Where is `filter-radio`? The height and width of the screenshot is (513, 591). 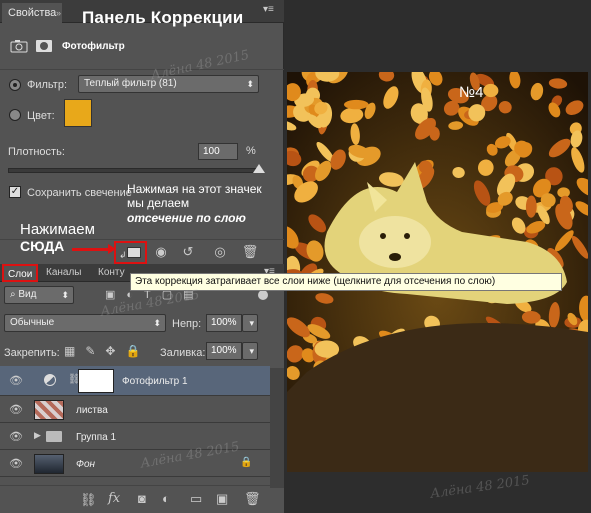 filter-radio is located at coordinates (15, 85).